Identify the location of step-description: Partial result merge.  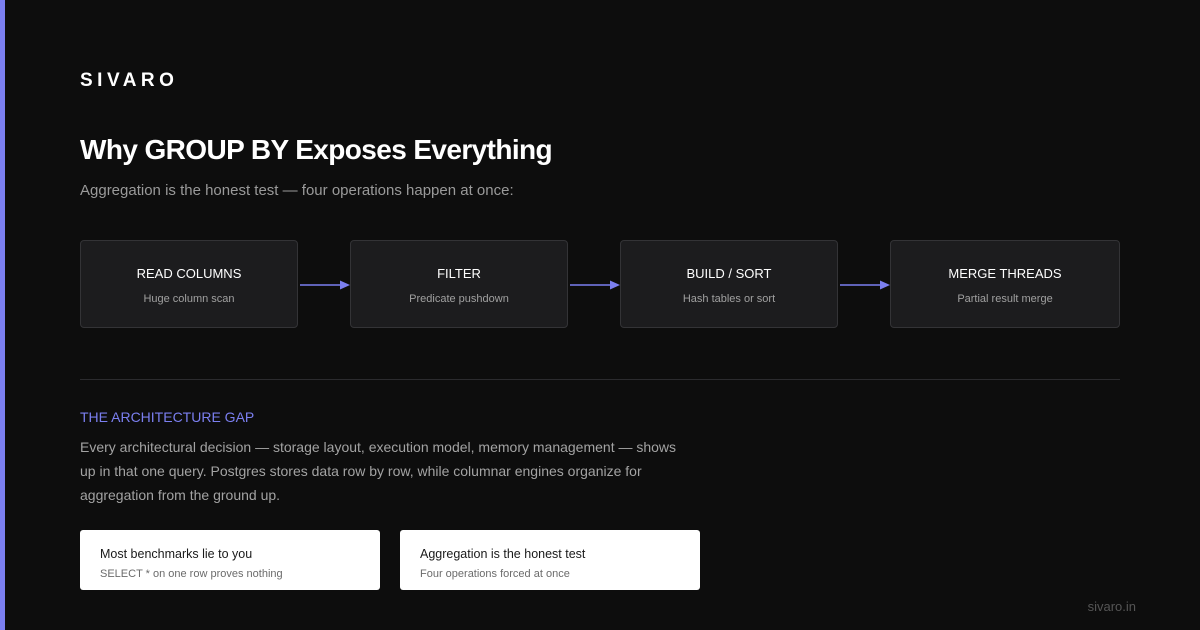
(1005, 299).